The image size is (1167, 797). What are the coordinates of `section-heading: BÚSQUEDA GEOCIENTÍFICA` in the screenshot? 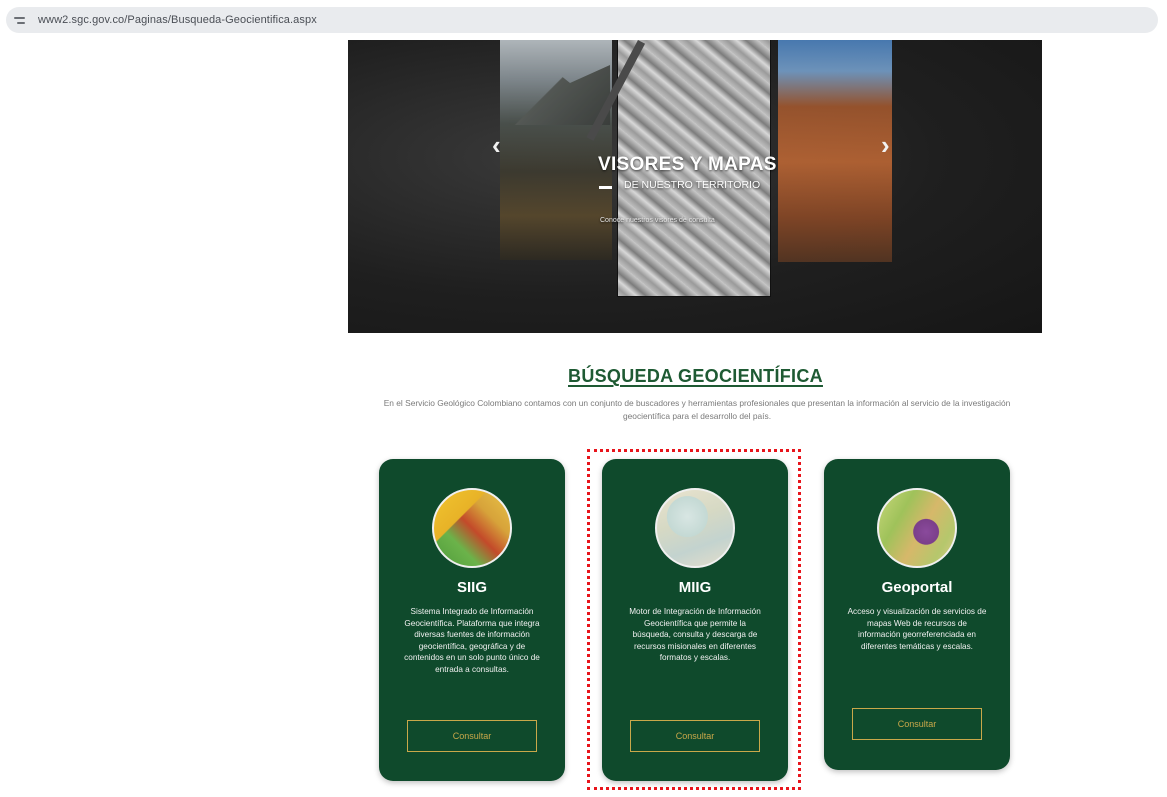 It's located at (583, 376).